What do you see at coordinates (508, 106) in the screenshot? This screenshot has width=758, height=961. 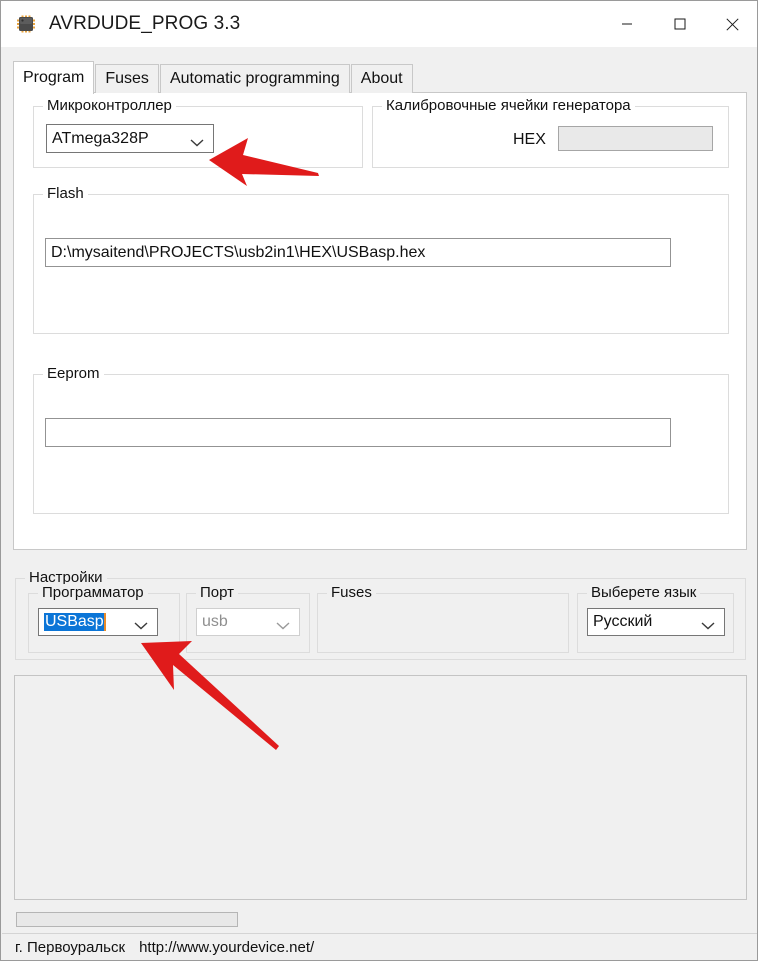 I see `calibration-group-label: Калибровочные ячейки генератора` at bounding box center [508, 106].